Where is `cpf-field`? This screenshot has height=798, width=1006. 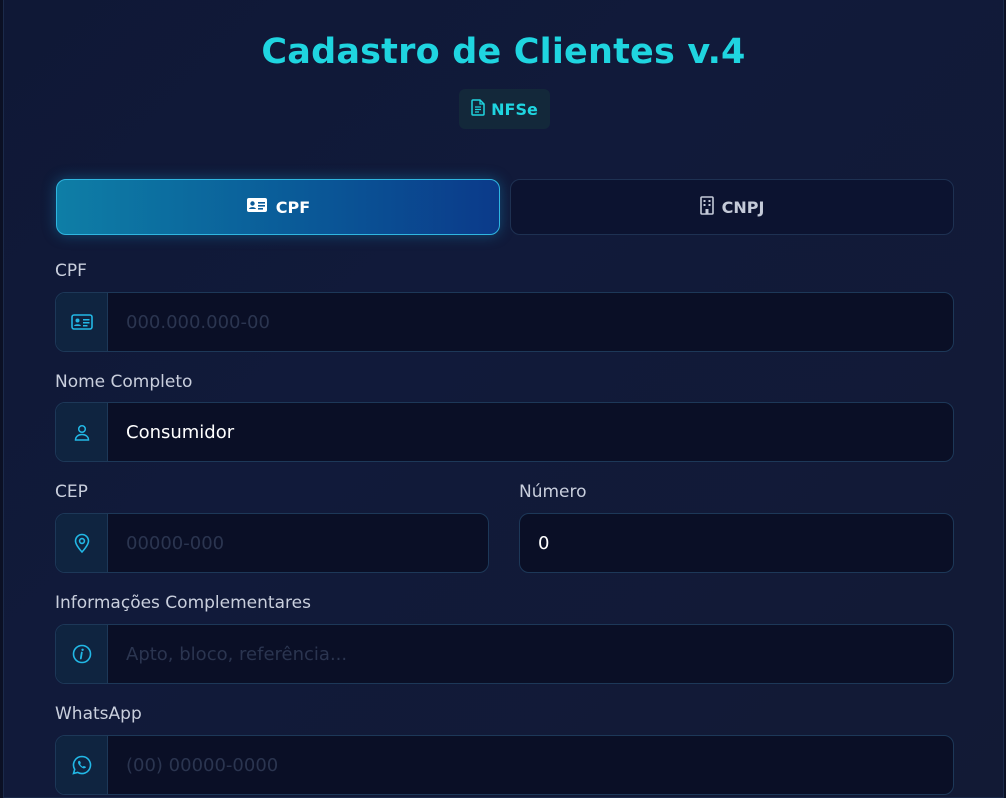
cpf-field is located at coordinates (504, 322).